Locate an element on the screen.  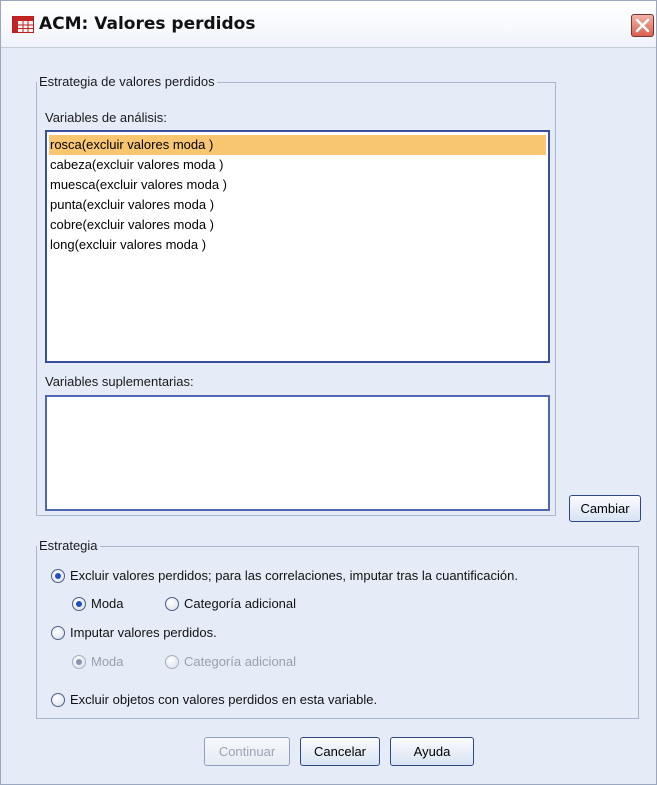
impute-mode-option: Moda is located at coordinates (117, 663).